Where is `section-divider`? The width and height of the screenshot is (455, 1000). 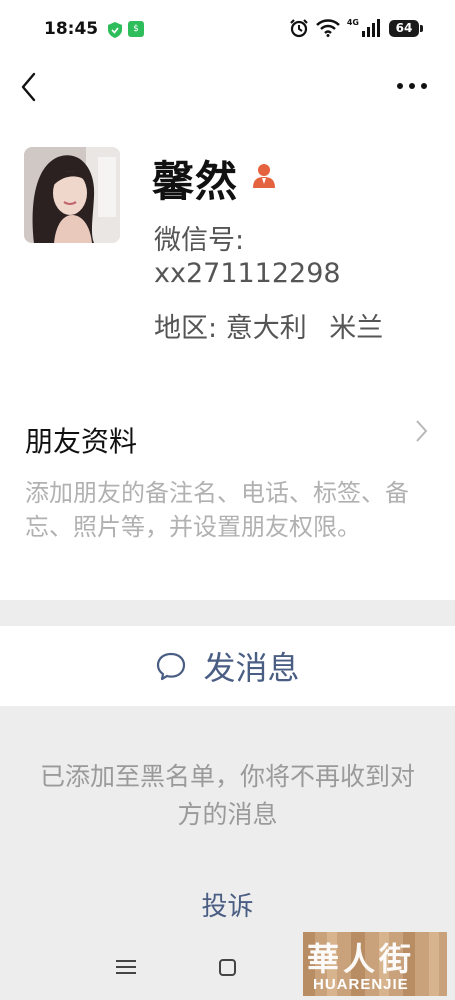
section-divider is located at coordinates (227, 613).